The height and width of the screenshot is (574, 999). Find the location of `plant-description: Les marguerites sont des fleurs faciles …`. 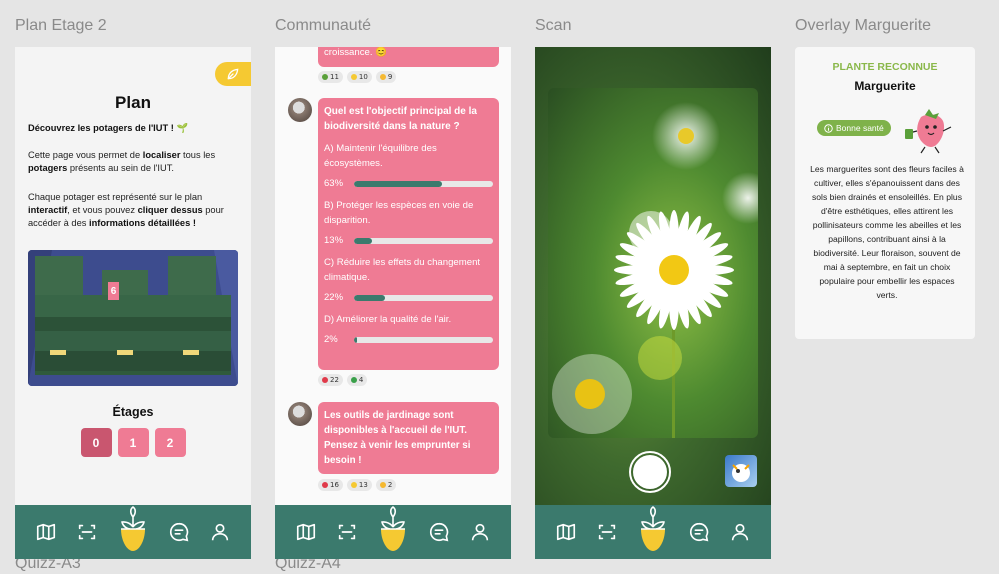

plant-description: Les marguerites sont des fleurs faciles … is located at coordinates (887, 232).